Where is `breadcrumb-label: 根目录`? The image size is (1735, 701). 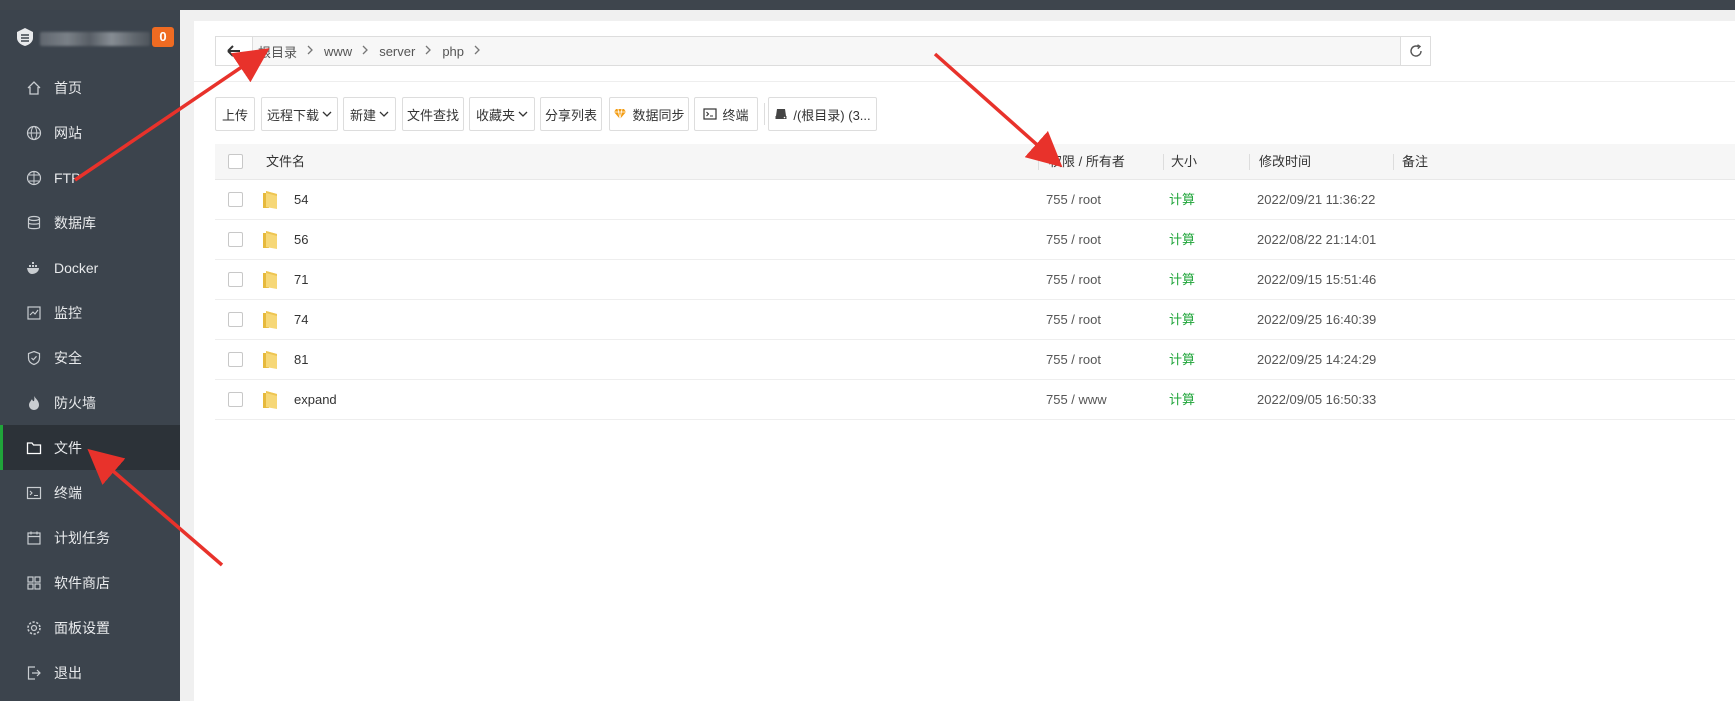
breadcrumb-label: 根目录 is located at coordinates (278, 52).